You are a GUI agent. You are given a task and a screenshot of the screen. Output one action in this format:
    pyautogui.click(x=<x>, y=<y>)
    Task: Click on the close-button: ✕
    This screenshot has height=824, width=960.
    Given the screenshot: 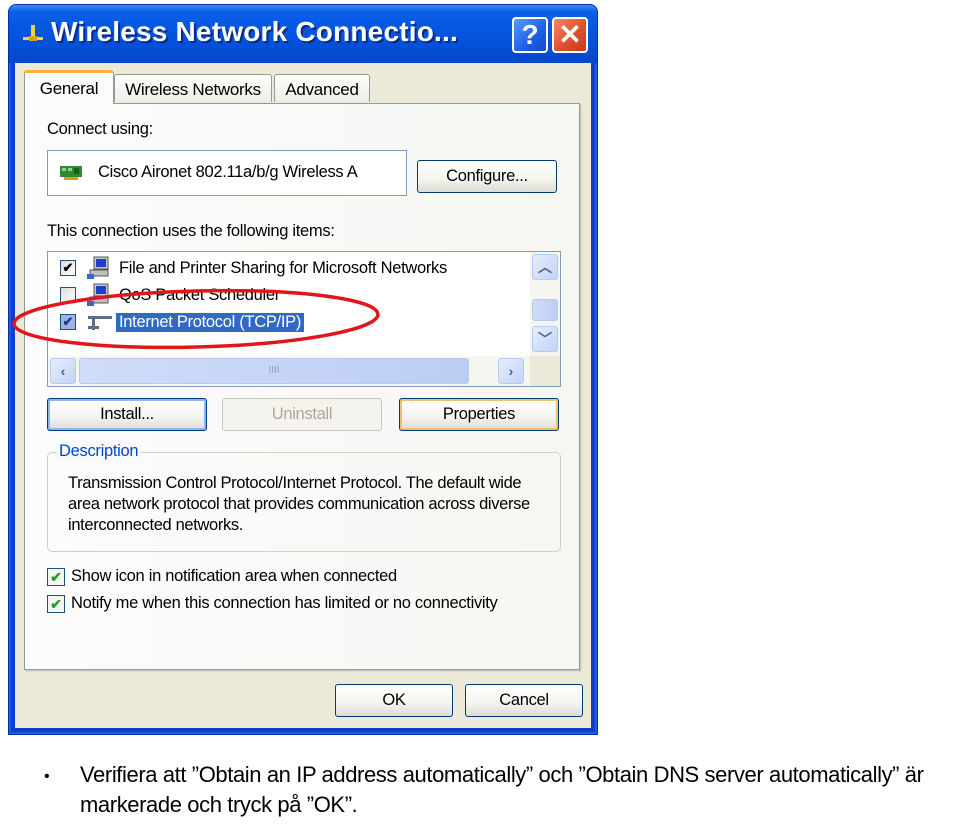 What is the action you would take?
    pyautogui.click(x=570, y=35)
    